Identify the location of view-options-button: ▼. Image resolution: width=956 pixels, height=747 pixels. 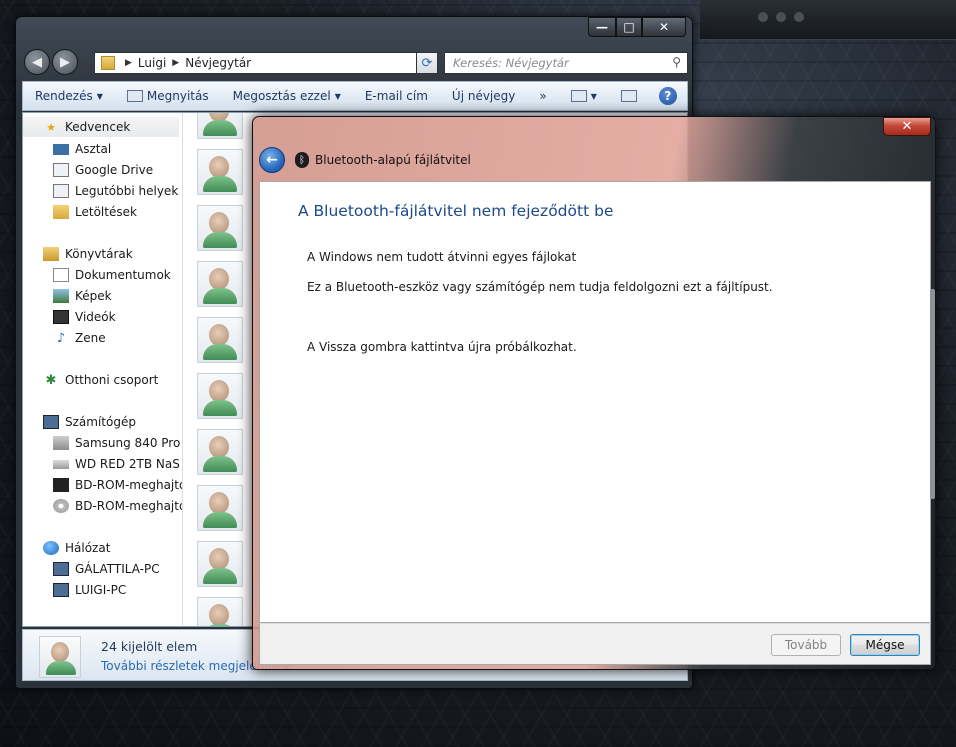
(584, 96).